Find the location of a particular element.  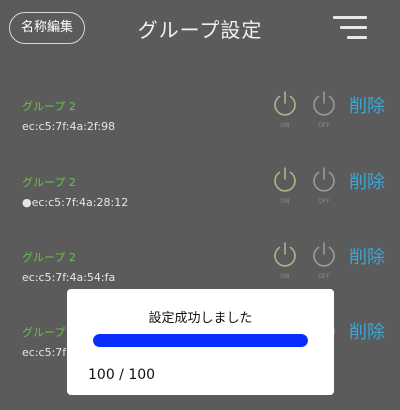

progress-bar is located at coordinates (200, 340).